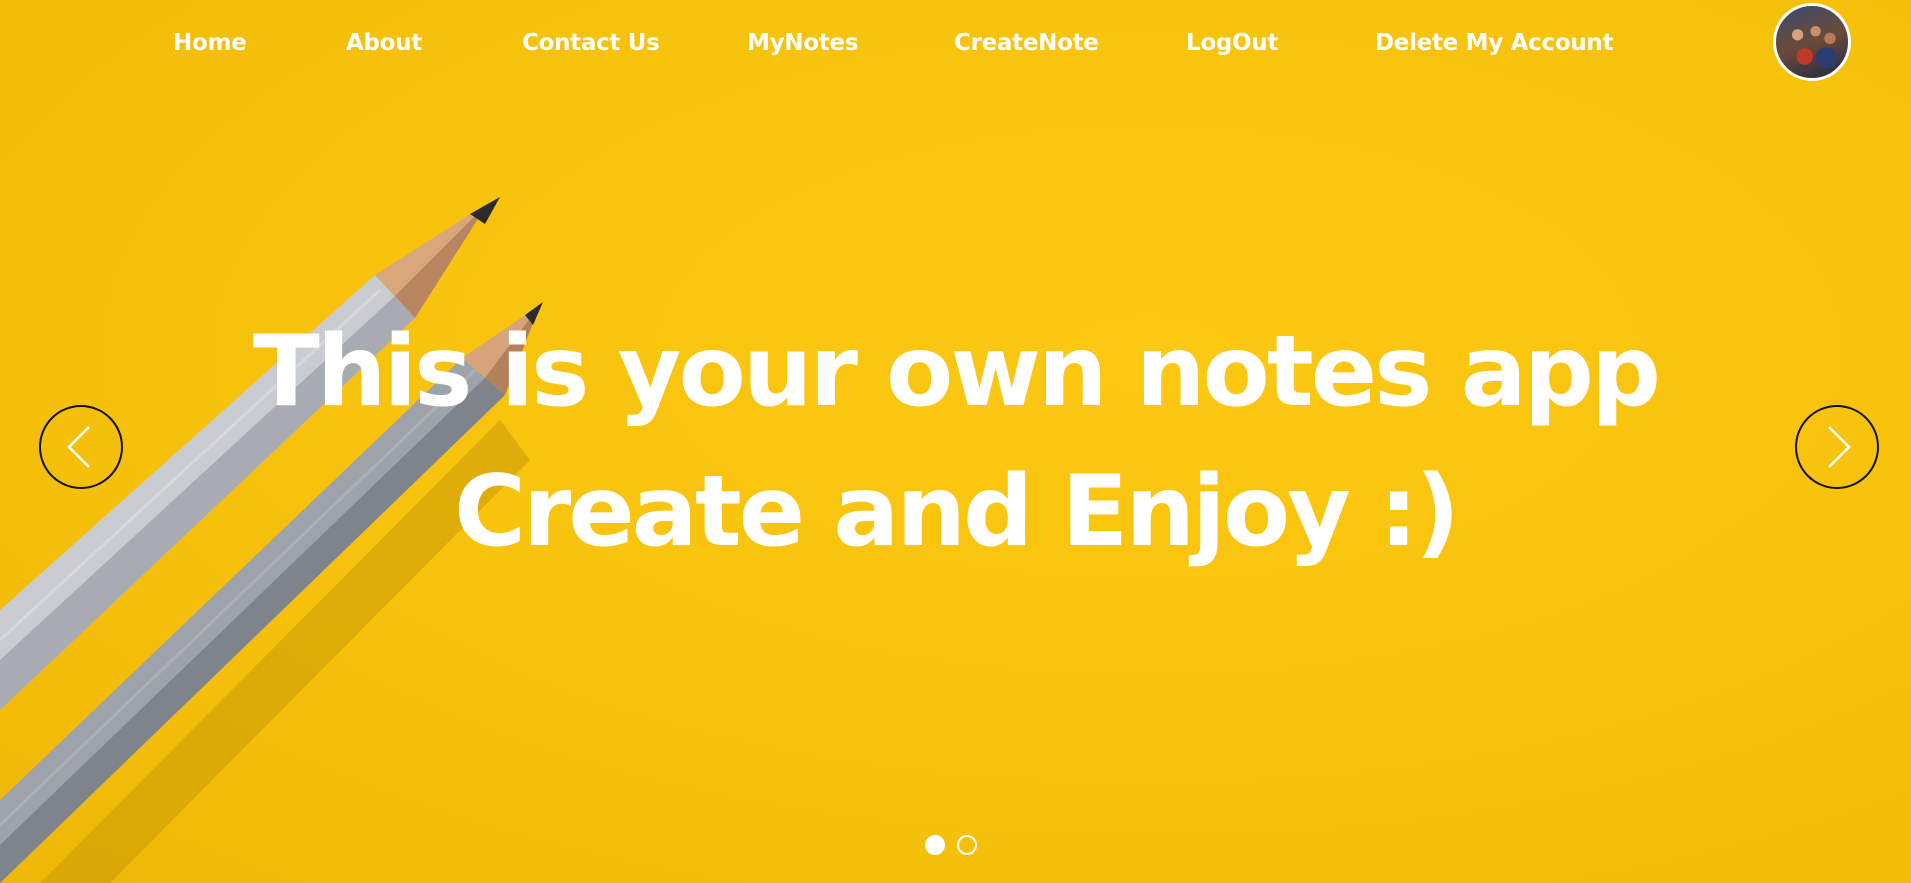 This screenshot has width=1911, height=883. Describe the element at coordinates (956, 512) in the screenshot. I see `hero-subtitle: Create and Enjoy :)` at that location.